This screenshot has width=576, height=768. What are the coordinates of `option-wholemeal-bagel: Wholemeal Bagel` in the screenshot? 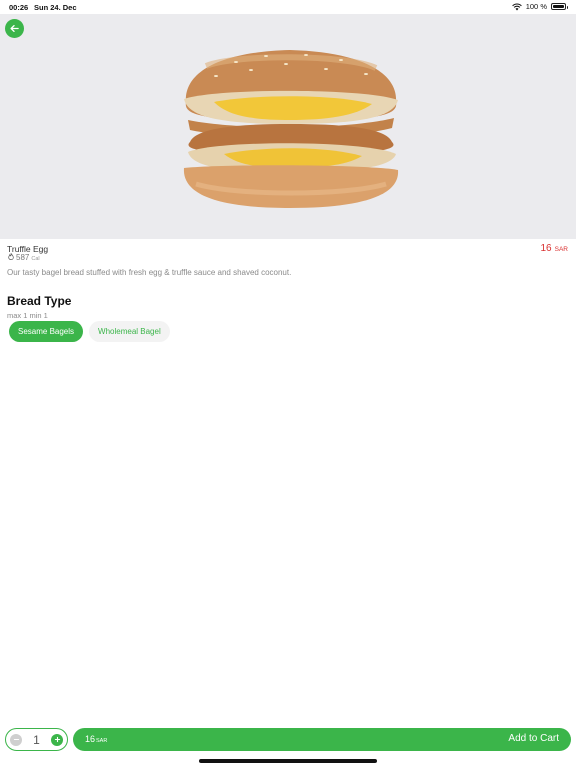 It's located at (129, 331).